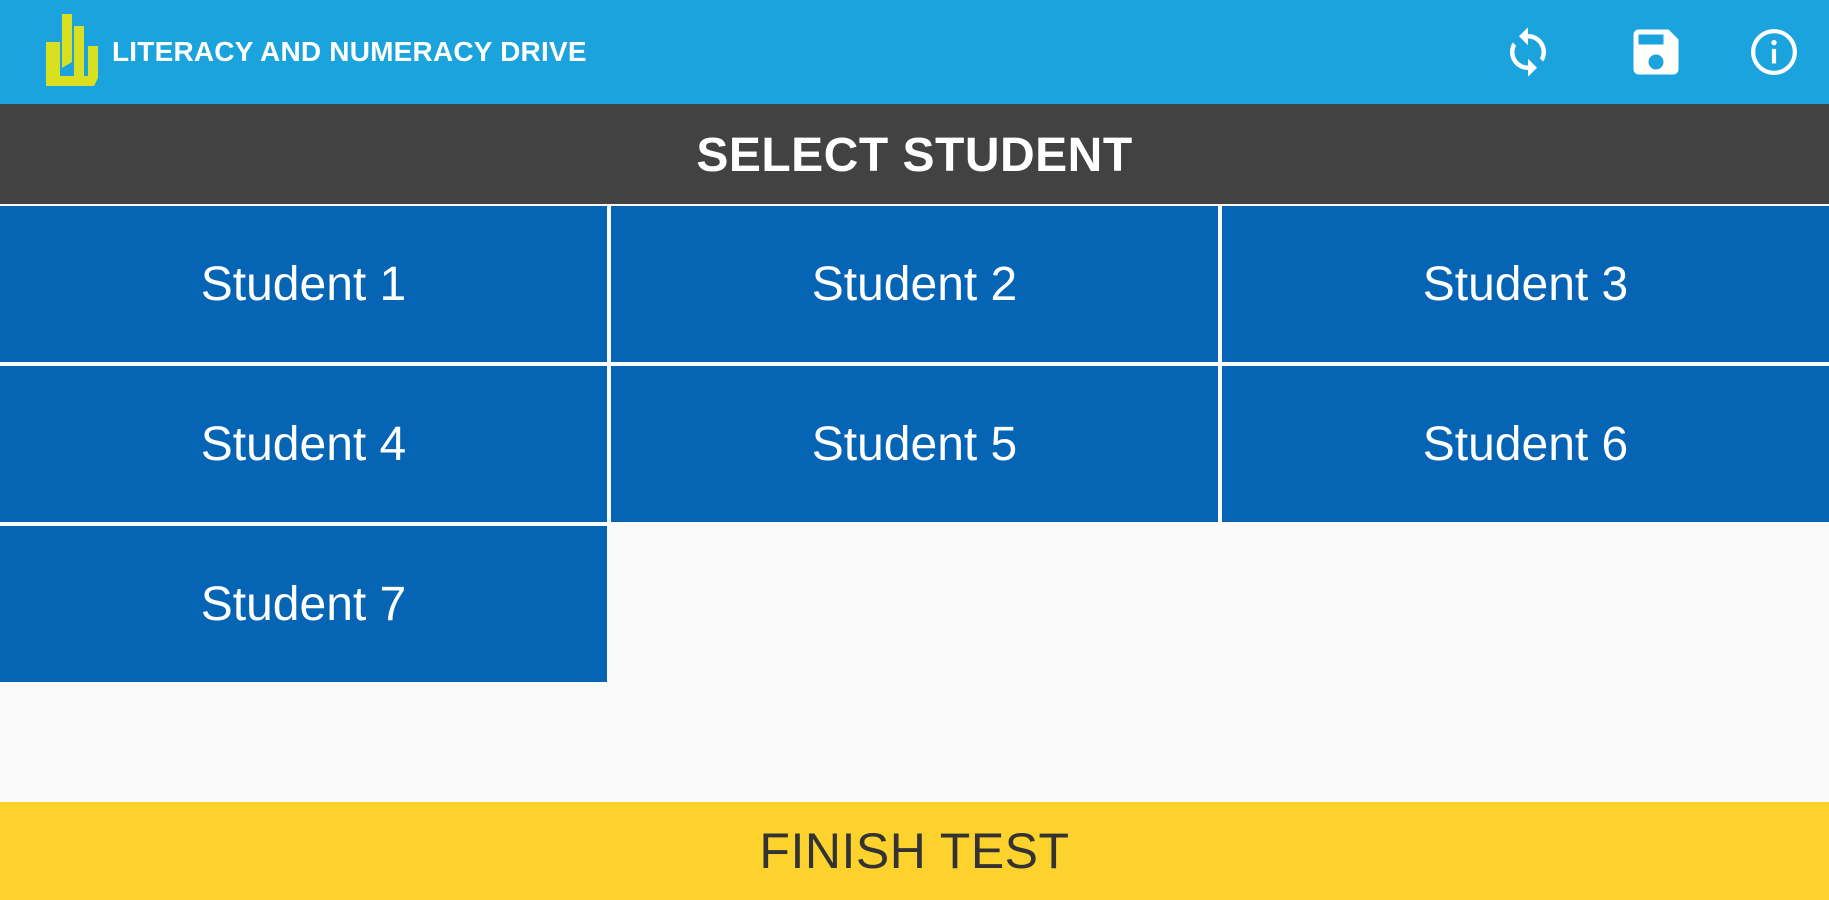 The image size is (1829, 900). What do you see at coordinates (349, 51) in the screenshot?
I see `app-title: LITERACY AND NUMERACY DRIVE` at bounding box center [349, 51].